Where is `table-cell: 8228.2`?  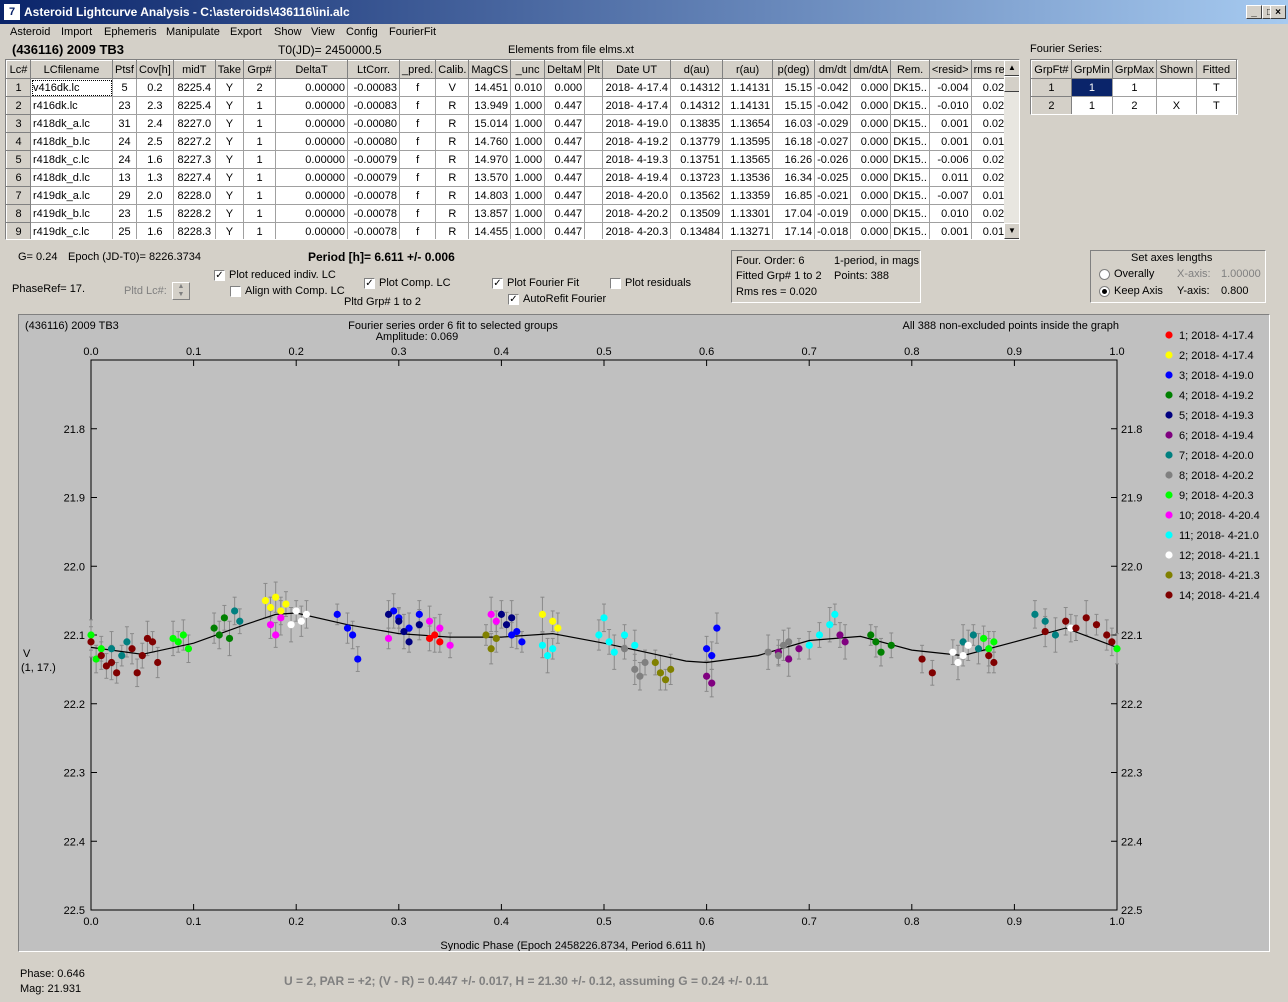 table-cell: 8228.2 is located at coordinates (194, 213).